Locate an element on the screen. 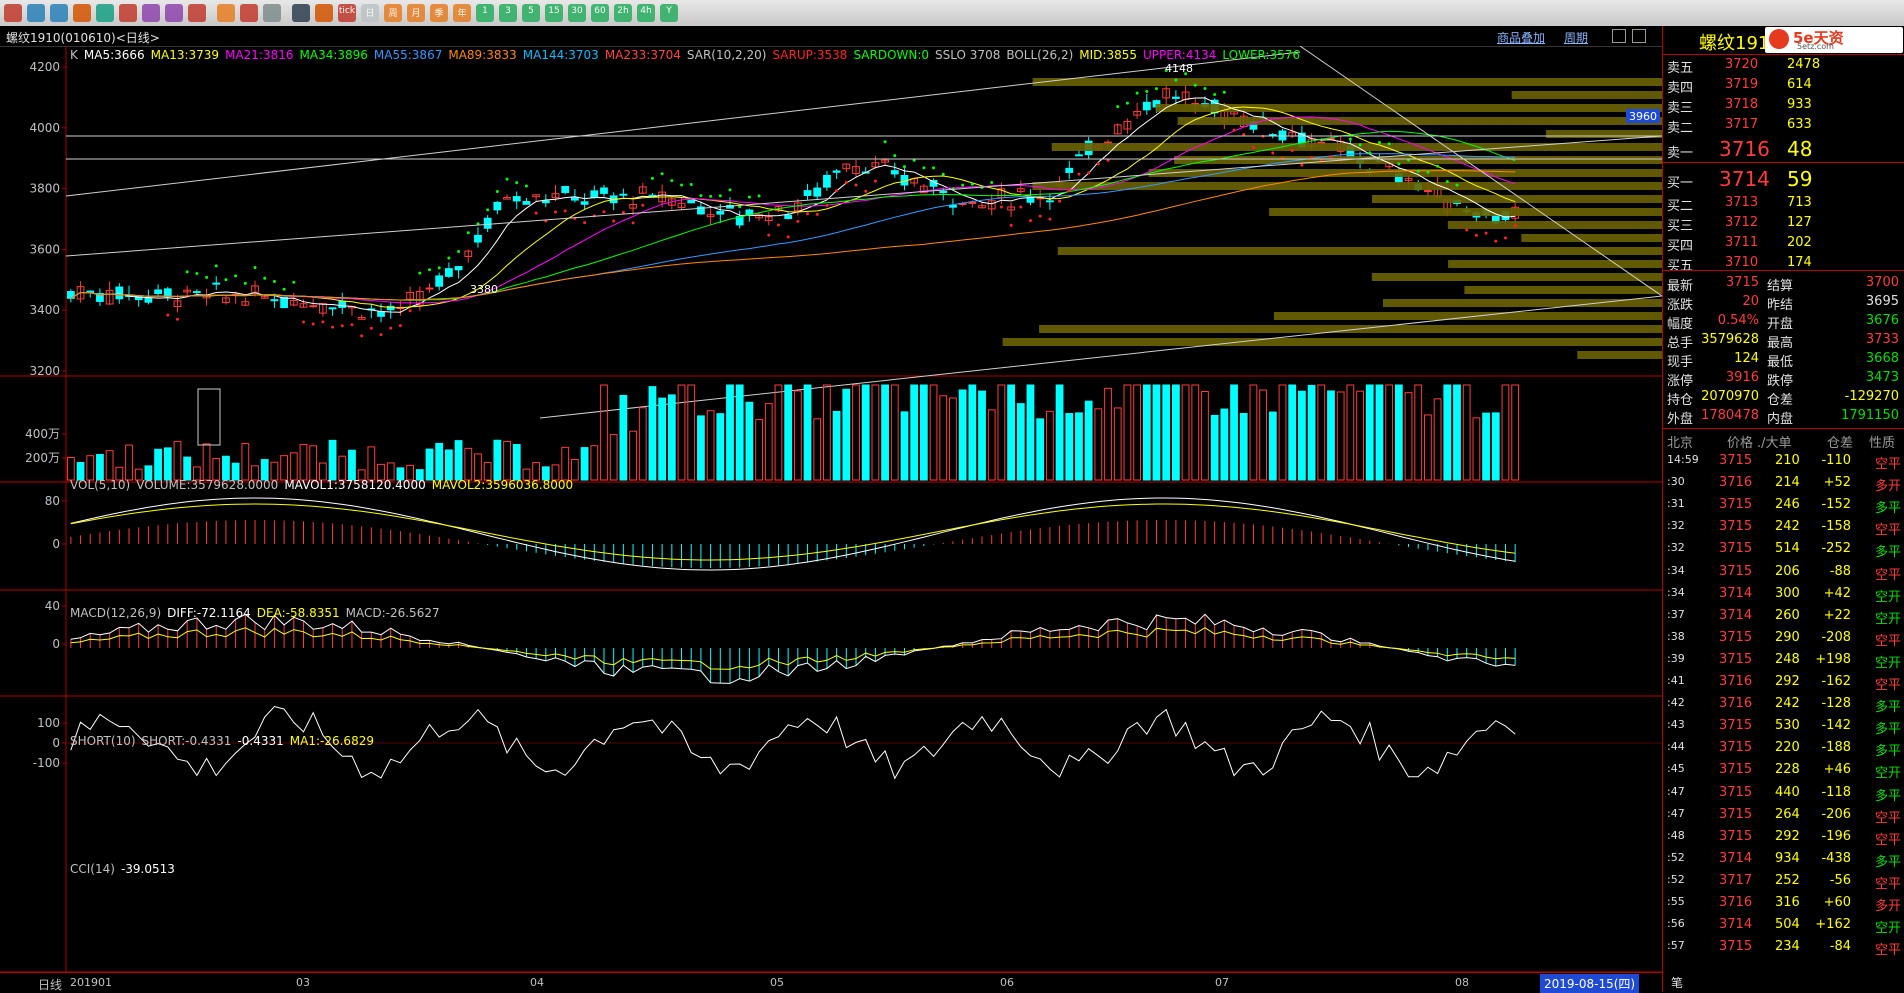  legend-item: MAVOL1:3758120.4000 is located at coordinates (355, 485).